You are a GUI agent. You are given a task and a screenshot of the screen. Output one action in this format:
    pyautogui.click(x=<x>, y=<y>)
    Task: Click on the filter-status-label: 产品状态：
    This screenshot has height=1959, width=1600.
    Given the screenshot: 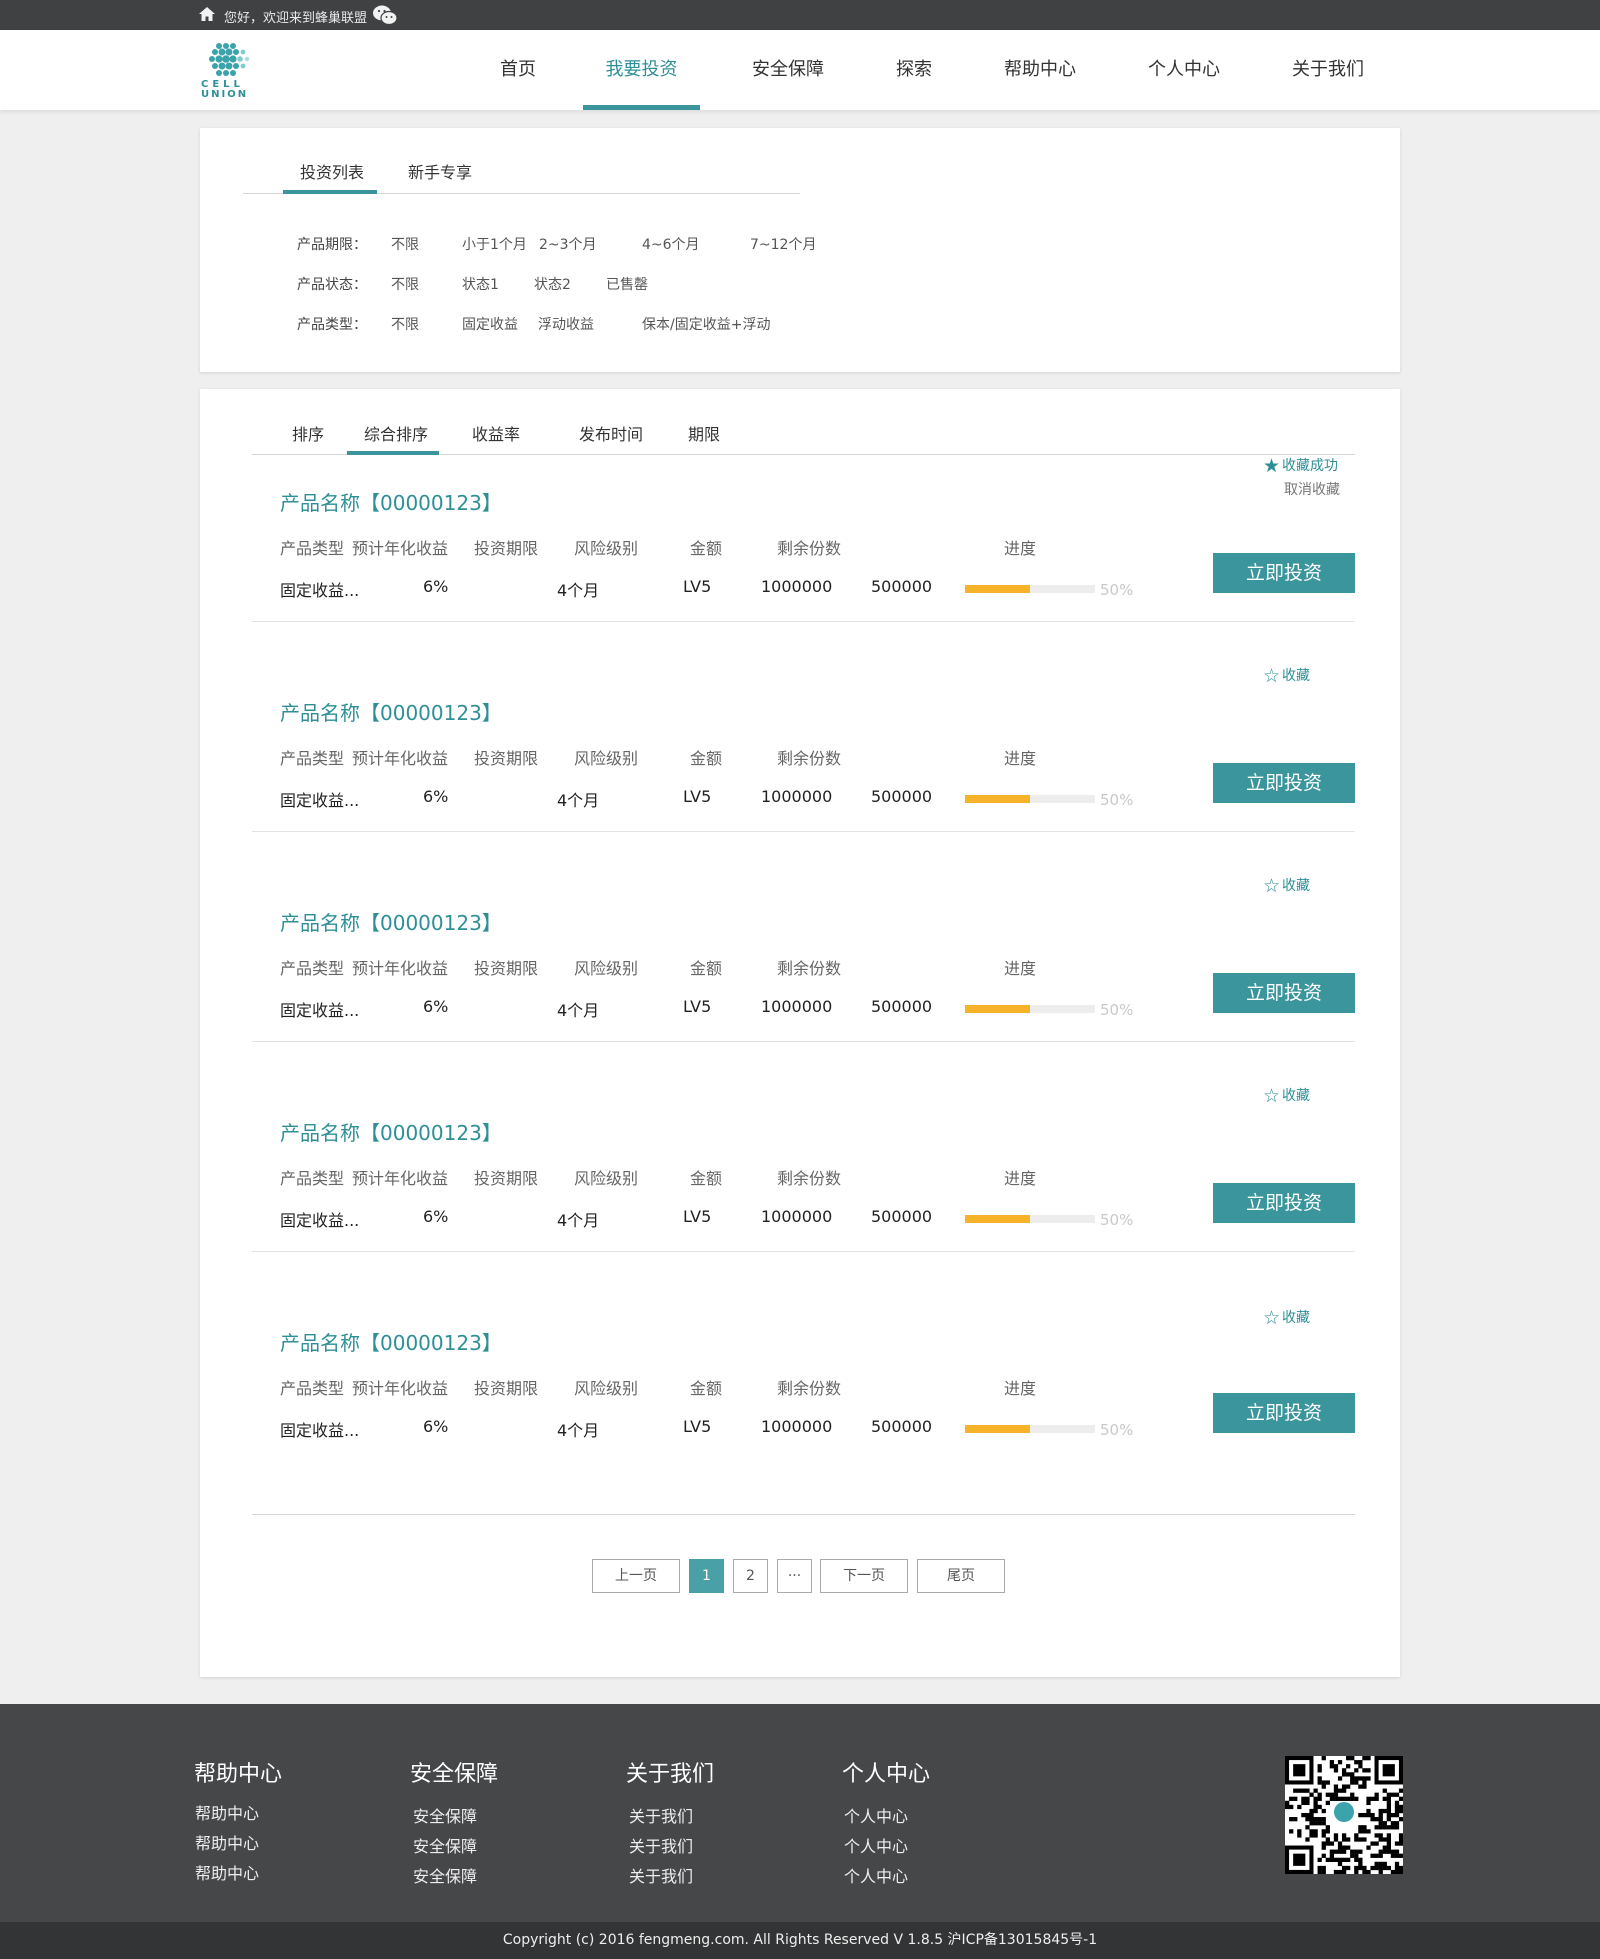 What is the action you would take?
    pyautogui.click(x=332, y=285)
    